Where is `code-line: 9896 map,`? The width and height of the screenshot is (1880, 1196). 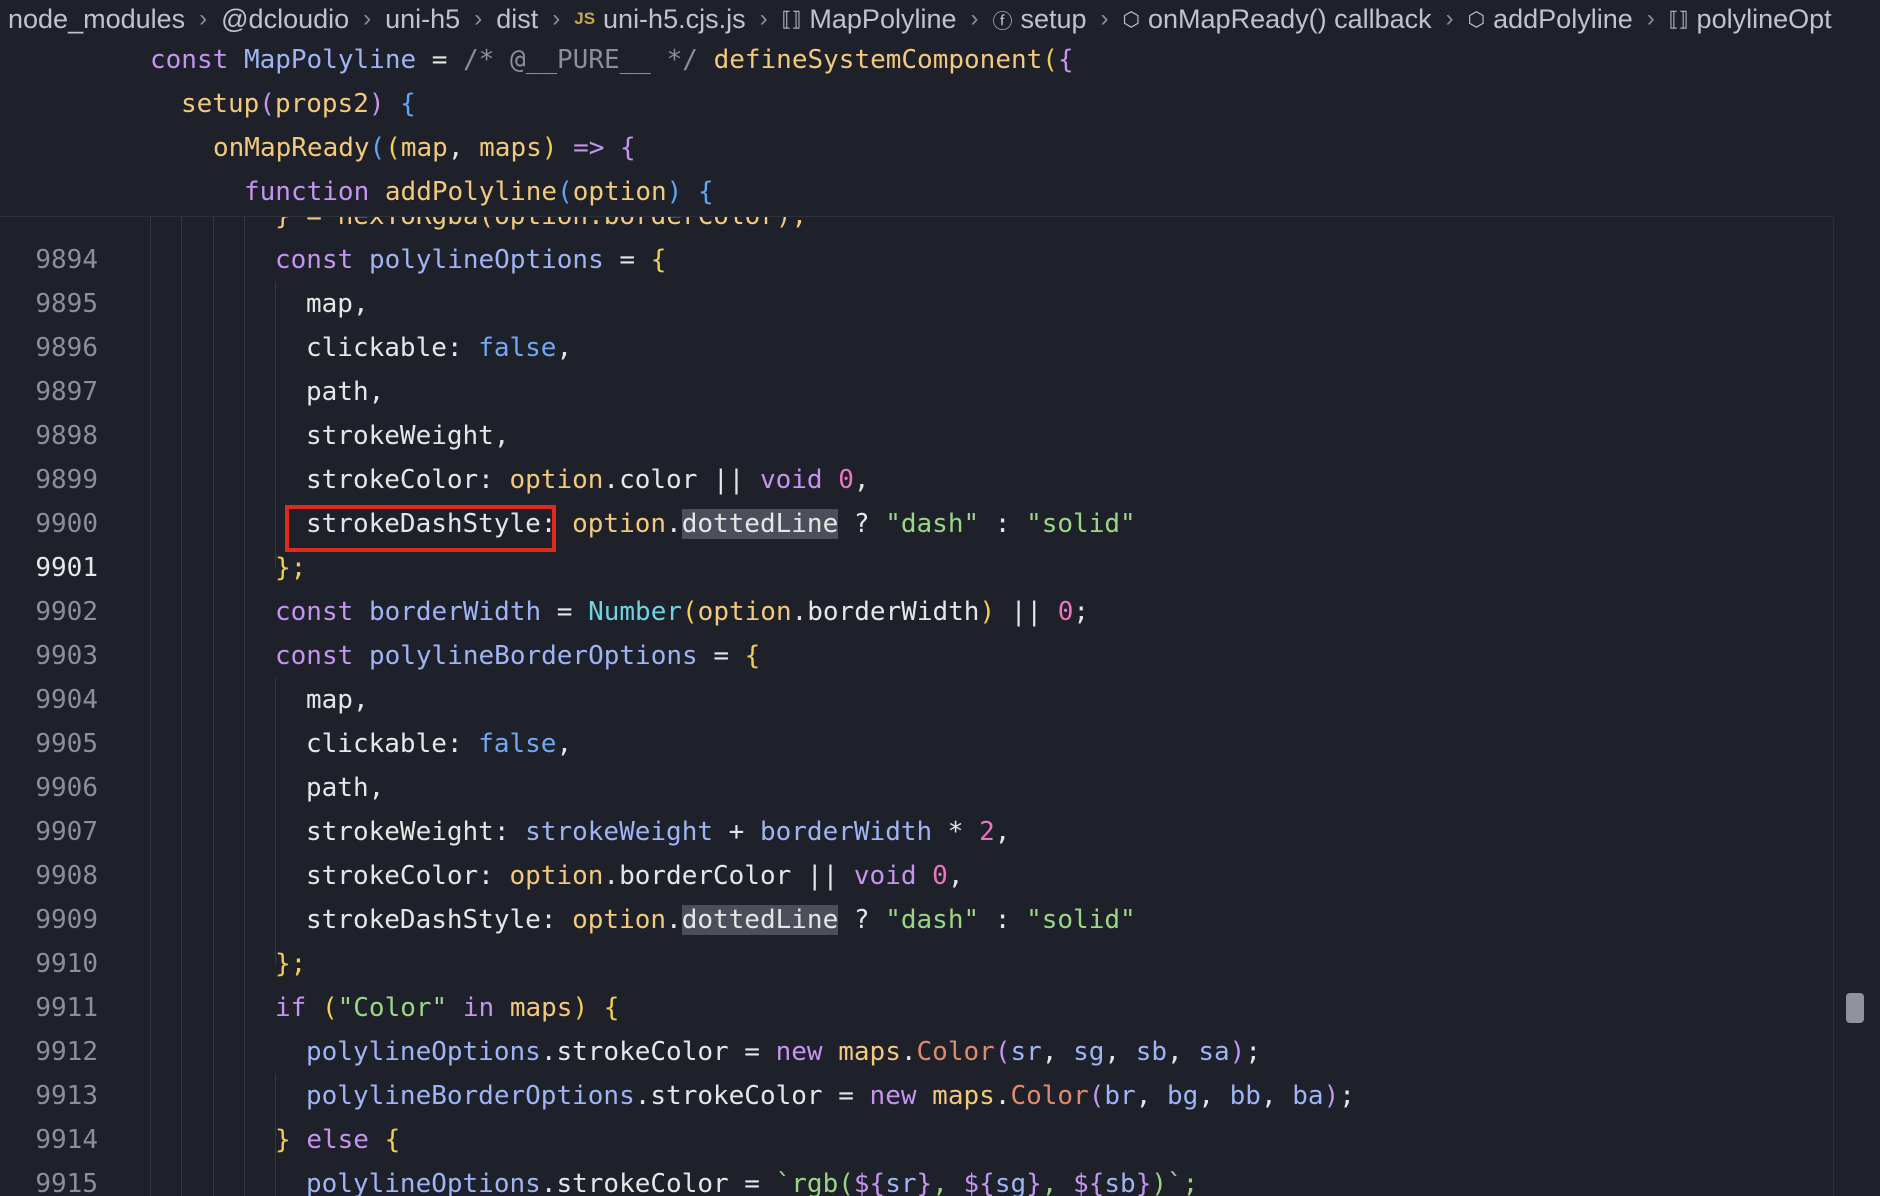
code-line: 9896 map, is located at coordinates (917, 322).